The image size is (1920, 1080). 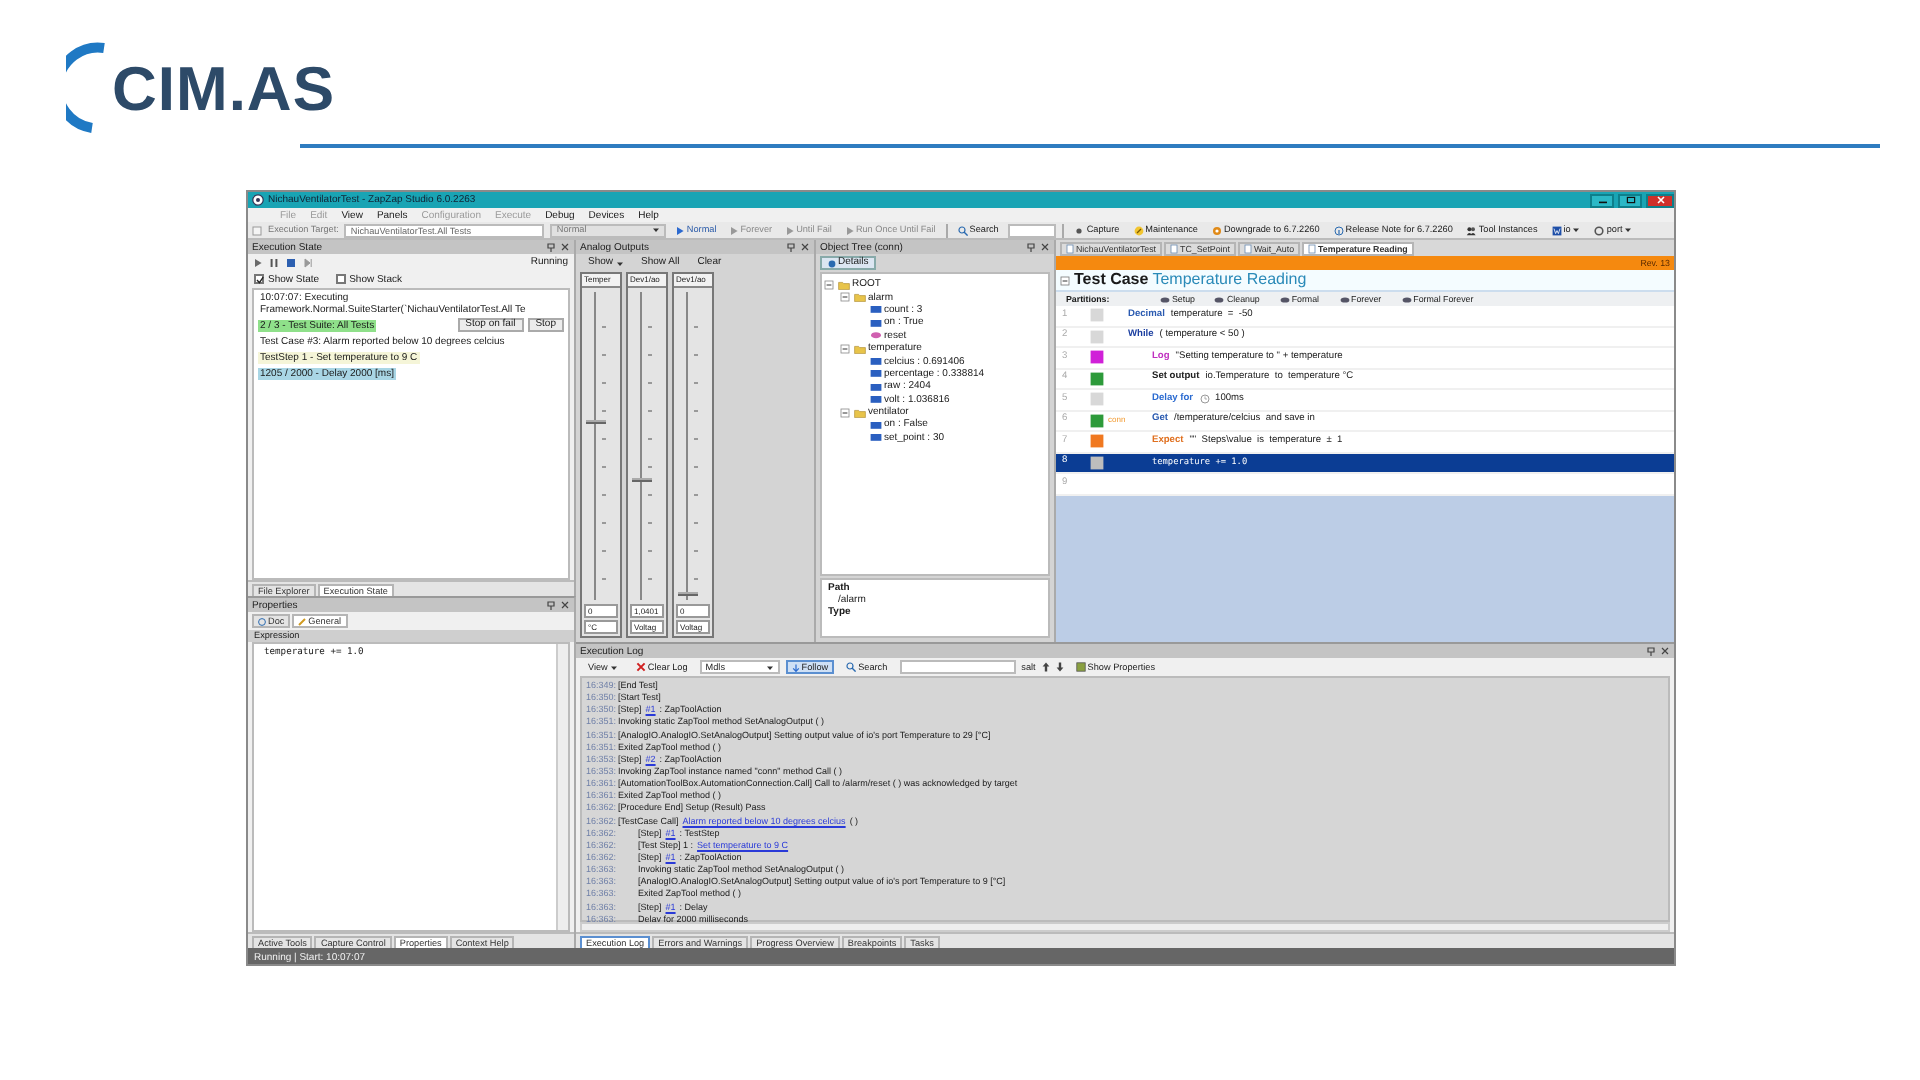 I want to click on collapse-icon, so click(x=1065, y=280).